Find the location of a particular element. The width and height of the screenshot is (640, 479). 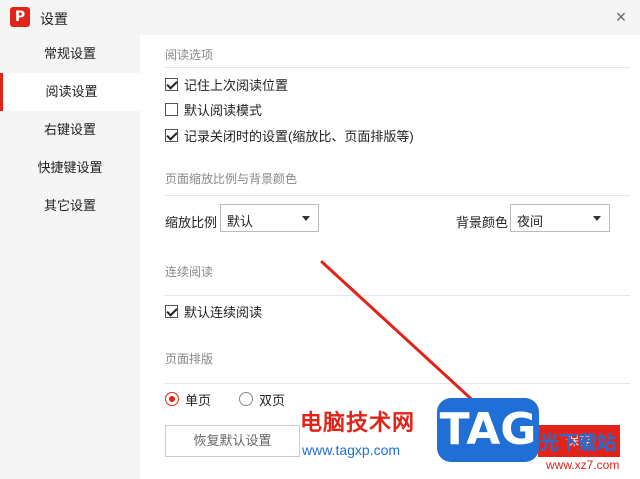

section-title-zoom-background: 页面缩放比例与背景颜色 is located at coordinates (231, 179).